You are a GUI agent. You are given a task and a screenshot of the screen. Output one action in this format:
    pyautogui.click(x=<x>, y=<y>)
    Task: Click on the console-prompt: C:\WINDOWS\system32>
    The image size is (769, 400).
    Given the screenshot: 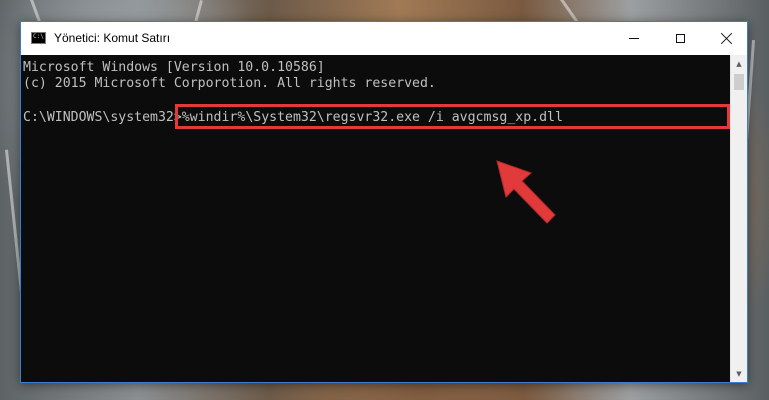 What is the action you would take?
    pyautogui.click(x=102, y=117)
    